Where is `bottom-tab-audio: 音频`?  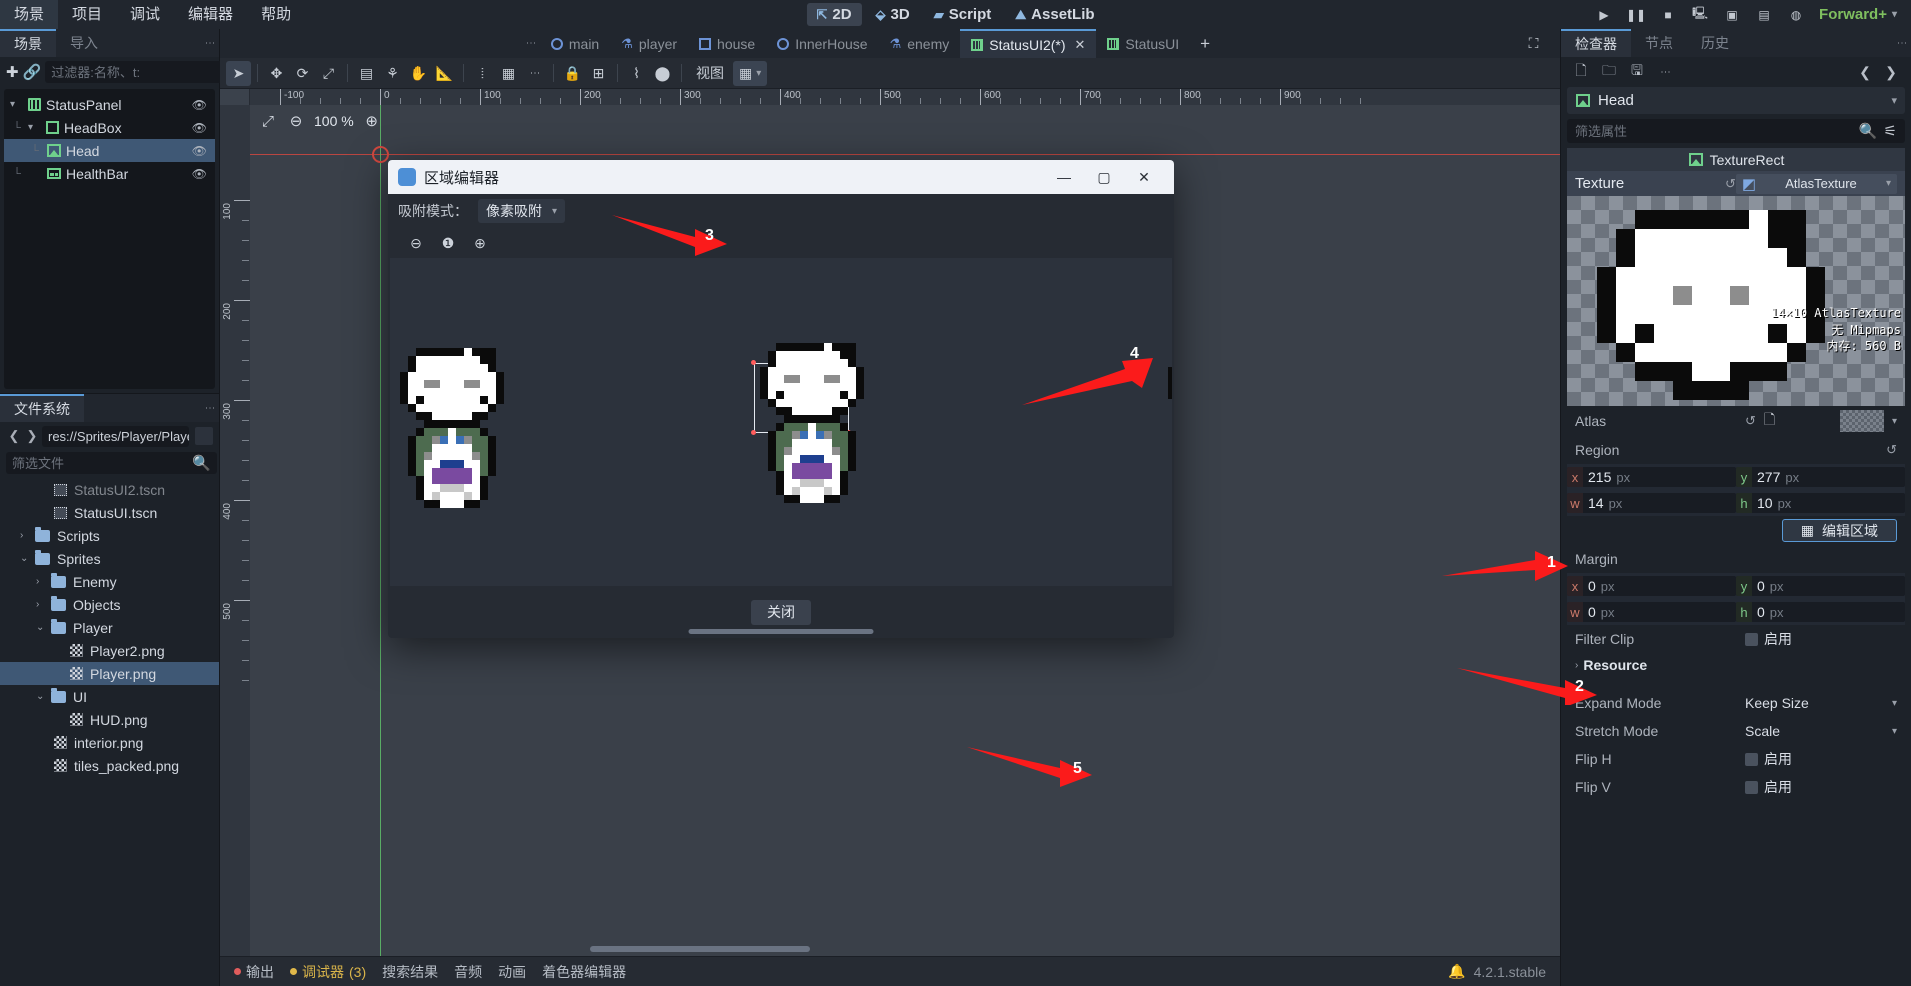
bottom-tab-audio: 音频 is located at coordinates (468, 972).